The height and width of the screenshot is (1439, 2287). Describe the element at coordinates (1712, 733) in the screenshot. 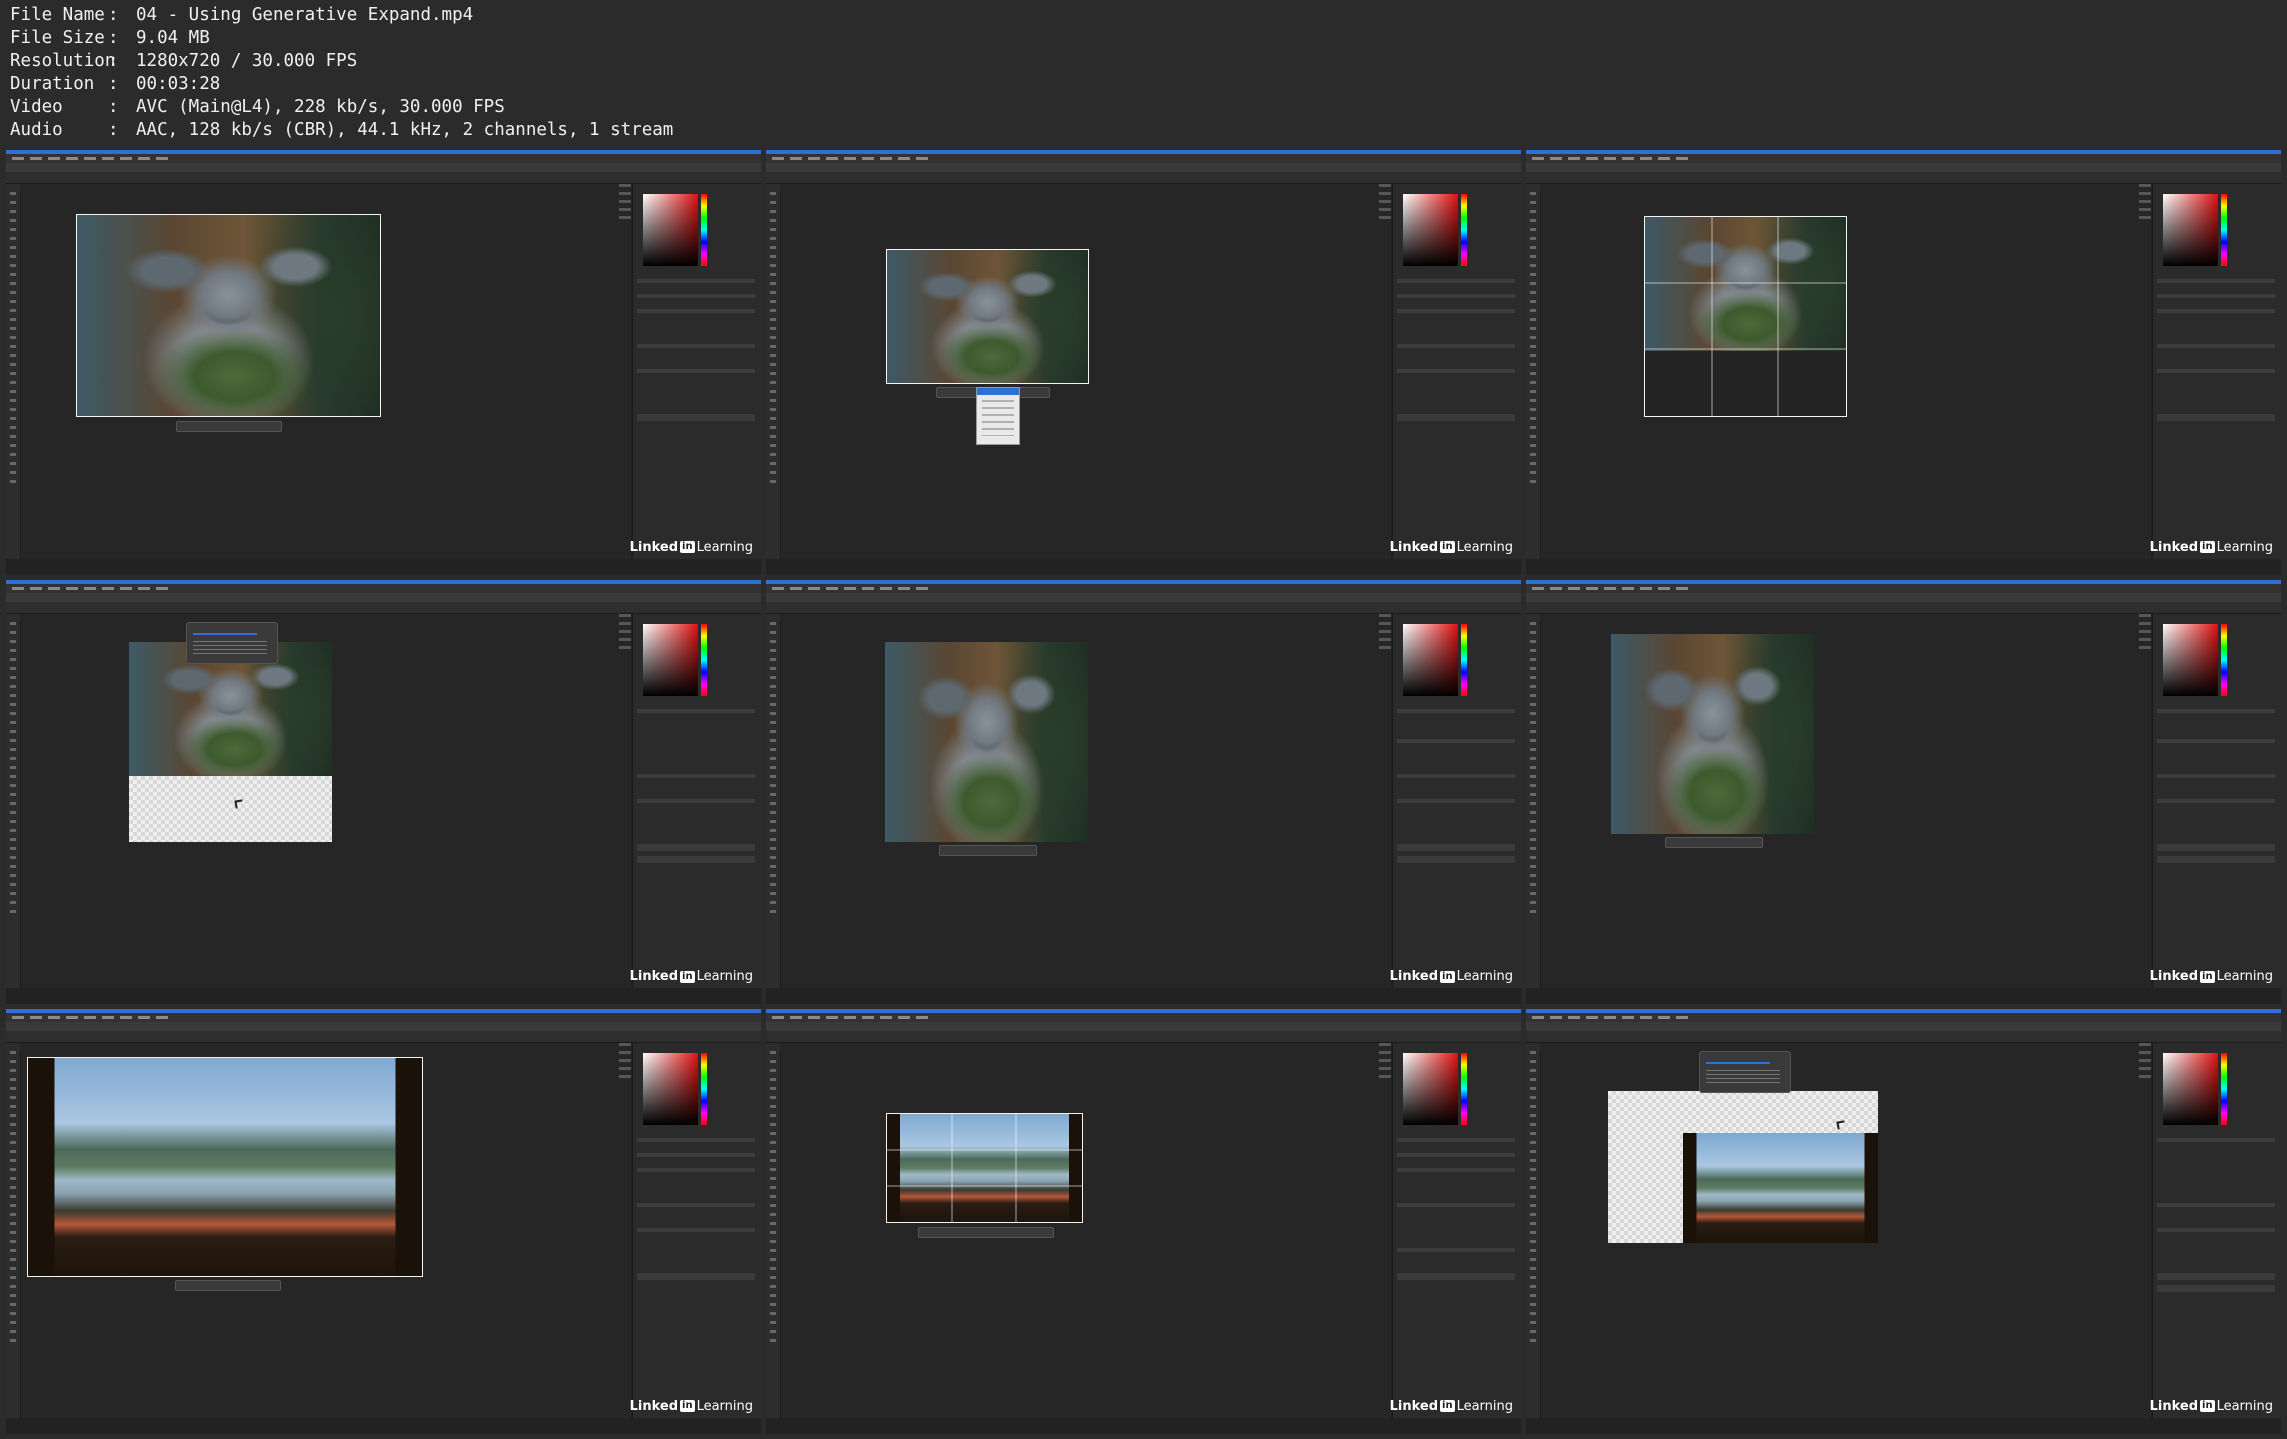

I see `koala-expanded-photo` at that location.